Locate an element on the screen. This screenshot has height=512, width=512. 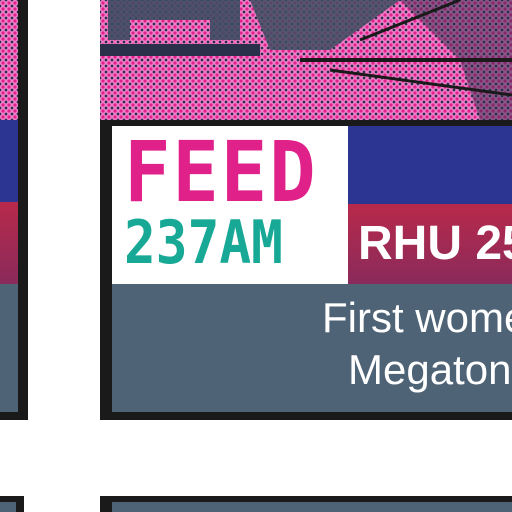
red-code-bar: RHU 25 is located at coordinates (430, 244).